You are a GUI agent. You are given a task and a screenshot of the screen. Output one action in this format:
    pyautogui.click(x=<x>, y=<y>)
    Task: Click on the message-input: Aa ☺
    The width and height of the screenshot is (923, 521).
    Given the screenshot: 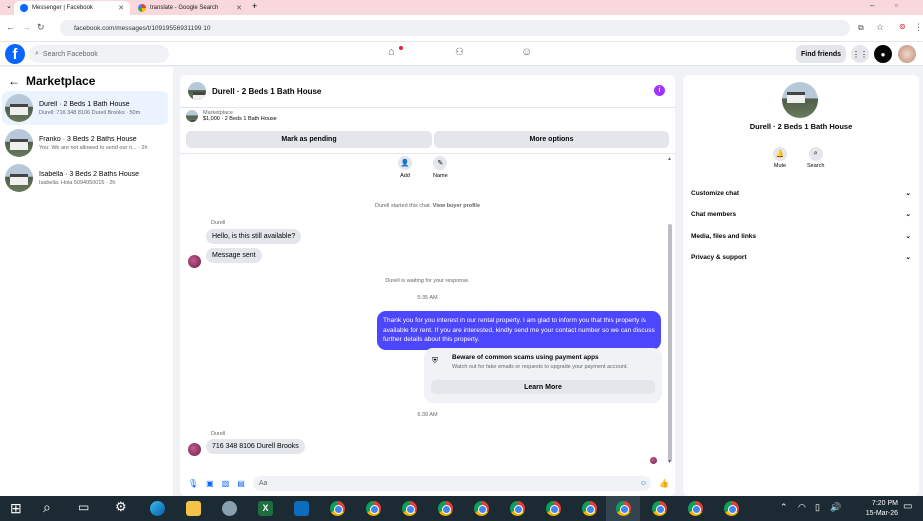 What is the action you would take?
    pyautogui.click(x=452, y=483)
    